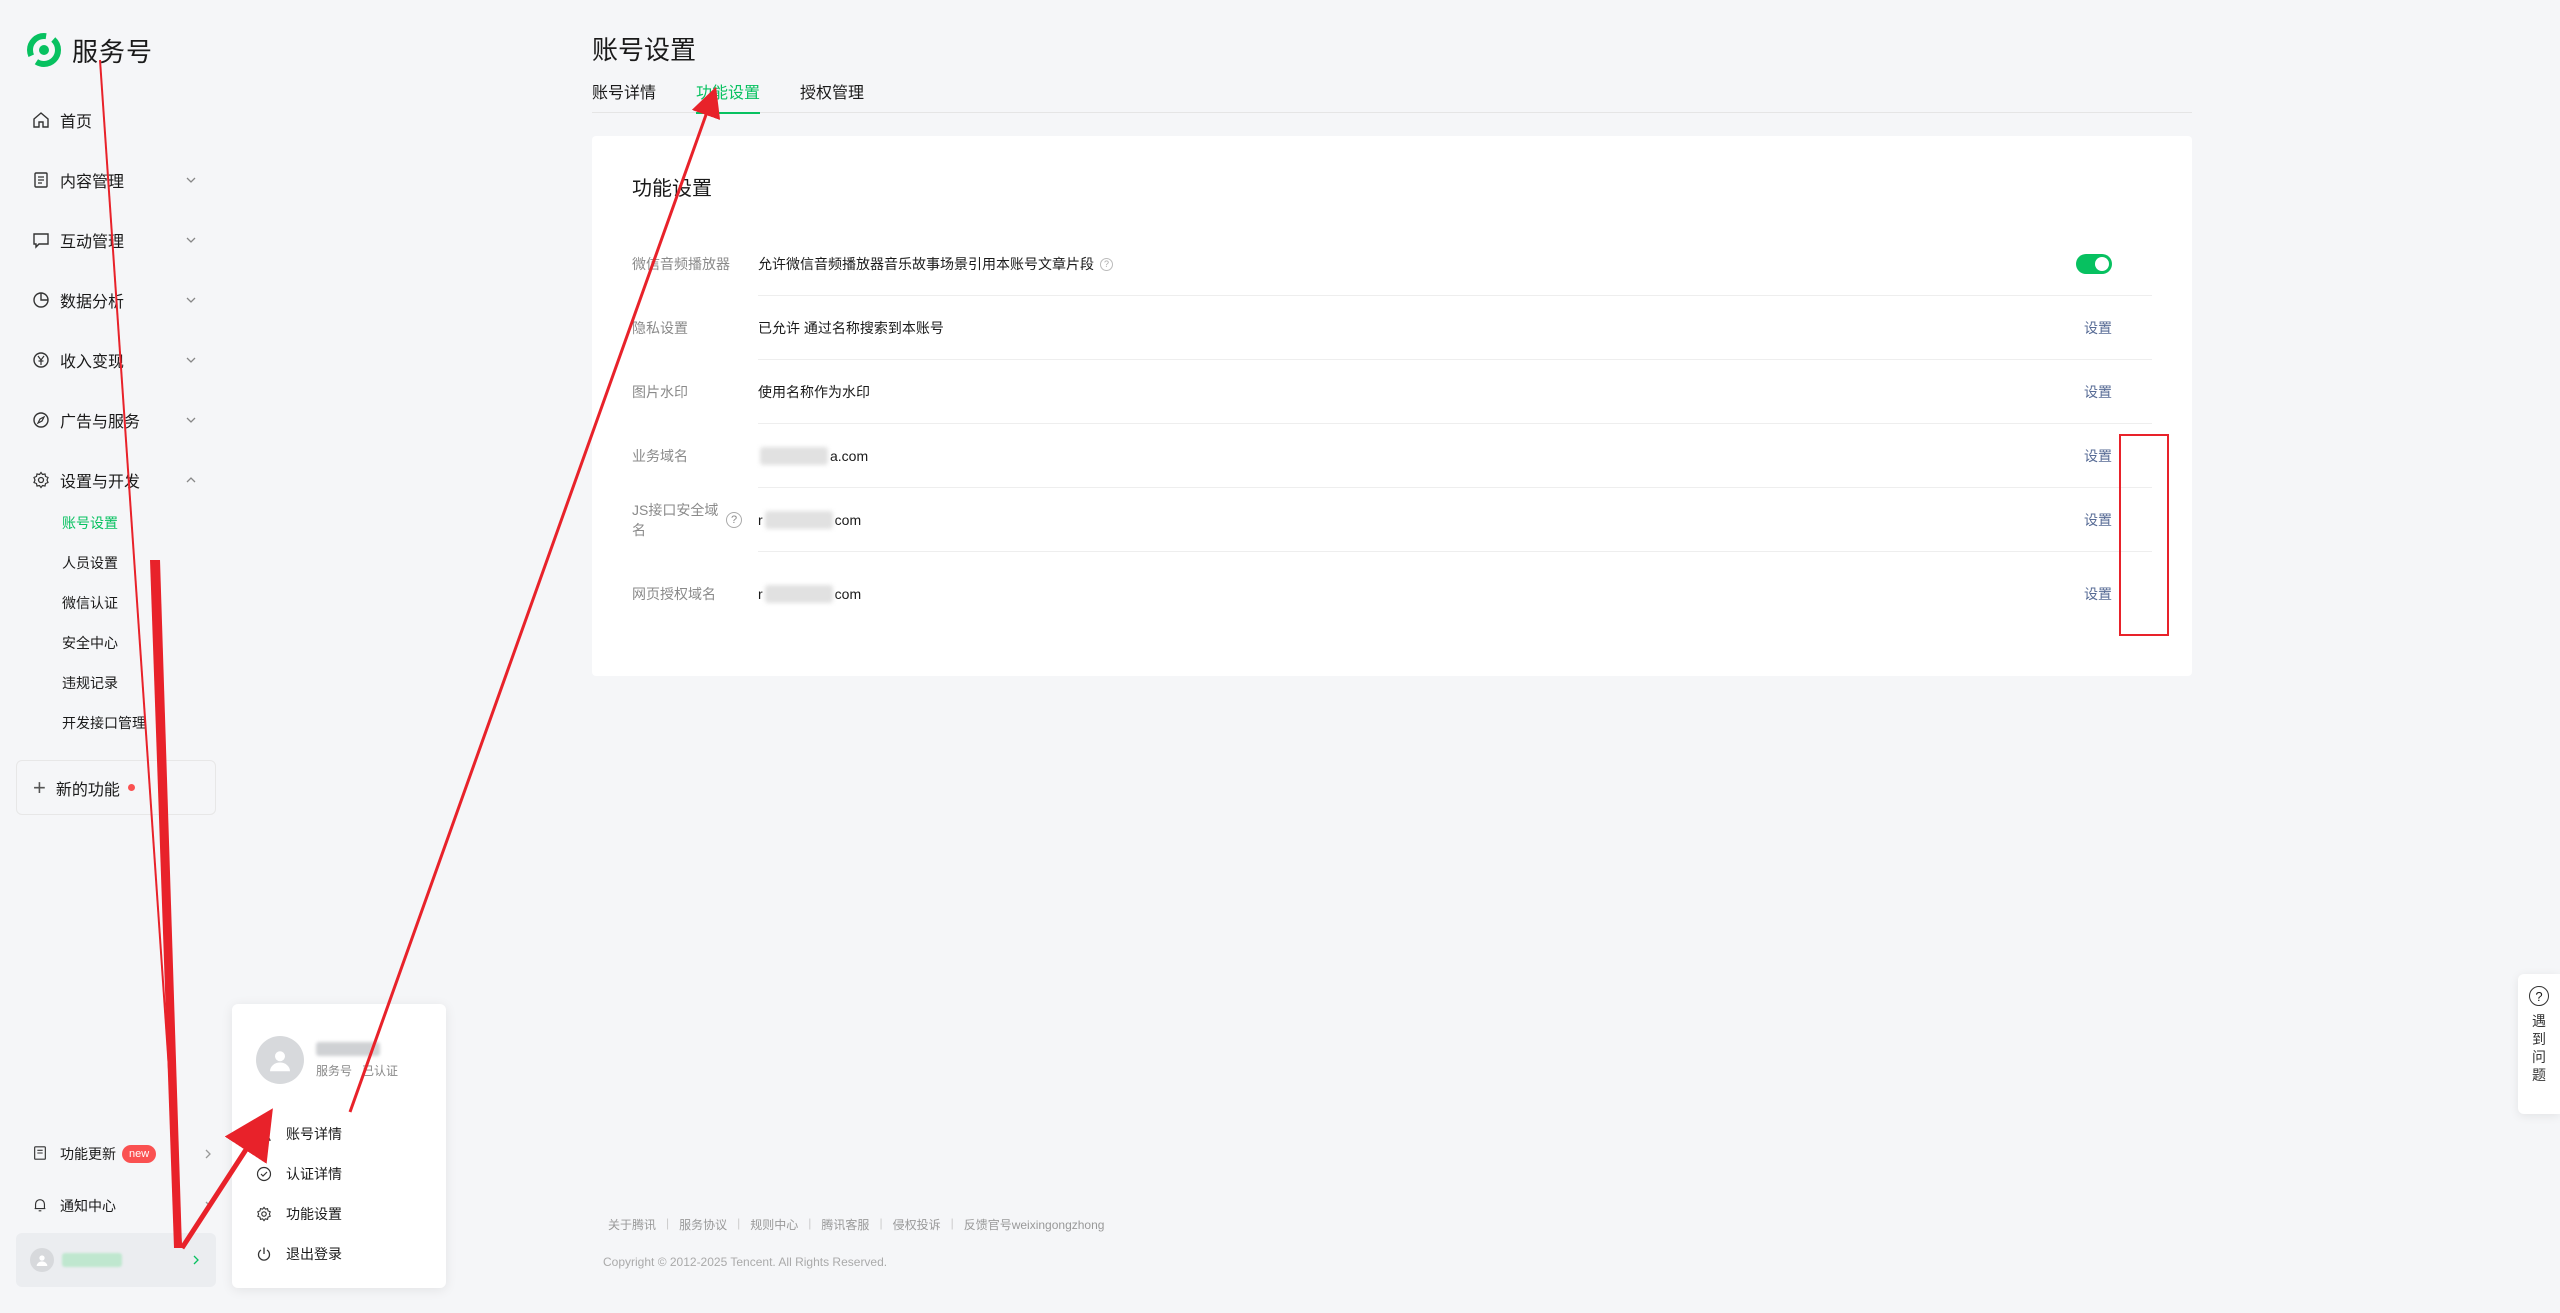  Describe the element at coordinates (2098, 392) in the screenshot. I see `watermark-settings-link: 设置` at that location.